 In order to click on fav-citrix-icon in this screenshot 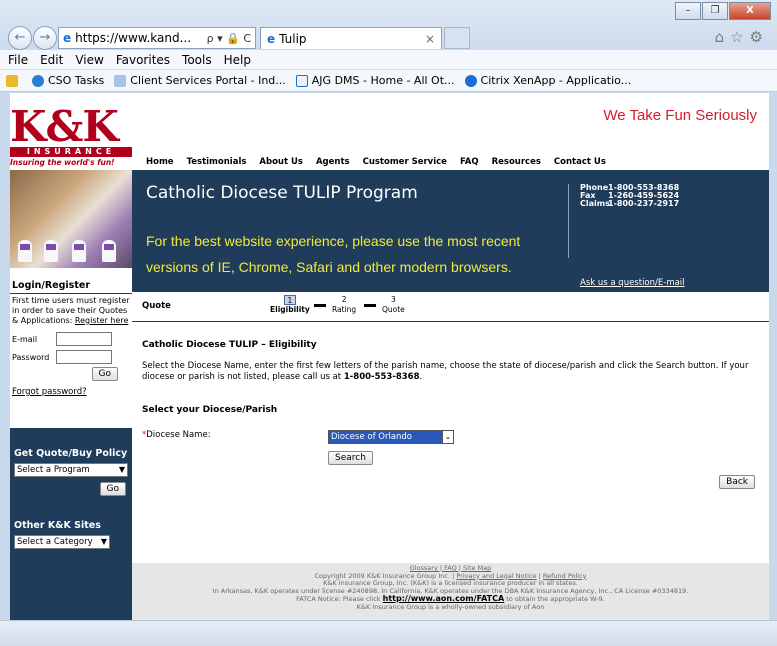, I will do `click(470, 80)`.